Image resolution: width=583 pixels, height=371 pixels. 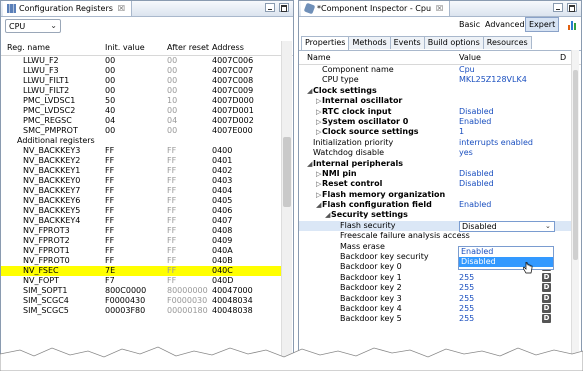 I want to click on register-row: LLWU_FILT2 00 00 4007C009, so click(x=141, y=91).